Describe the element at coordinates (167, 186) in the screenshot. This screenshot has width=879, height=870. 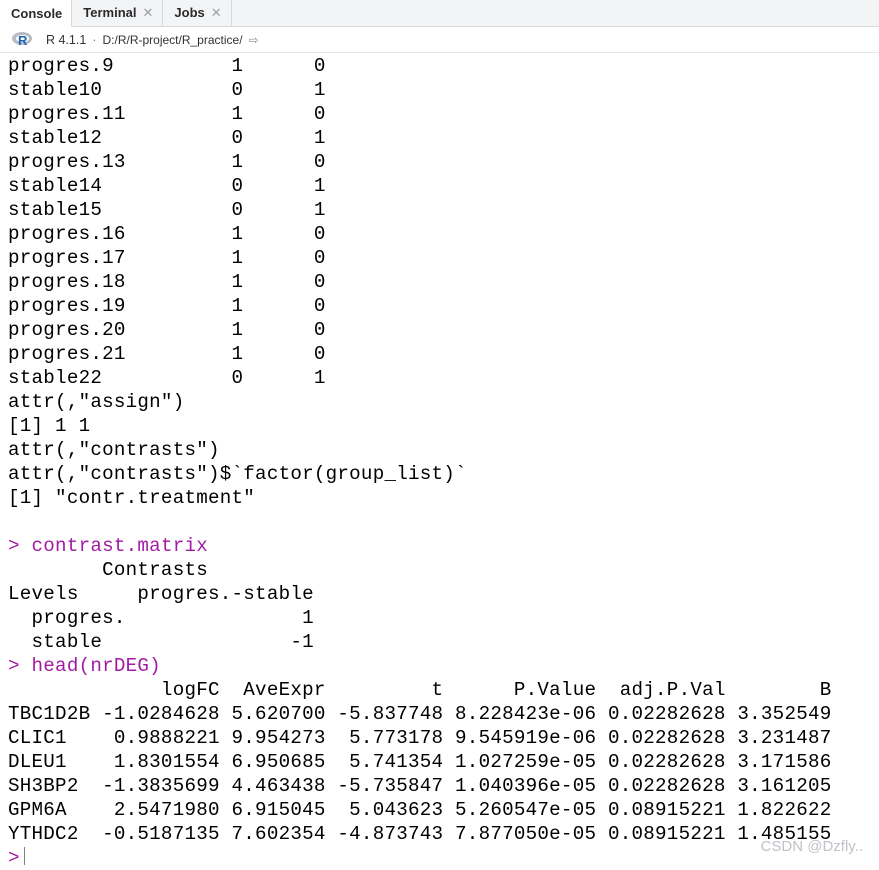
I see `console-output-line: stable14 0 1` at that location.